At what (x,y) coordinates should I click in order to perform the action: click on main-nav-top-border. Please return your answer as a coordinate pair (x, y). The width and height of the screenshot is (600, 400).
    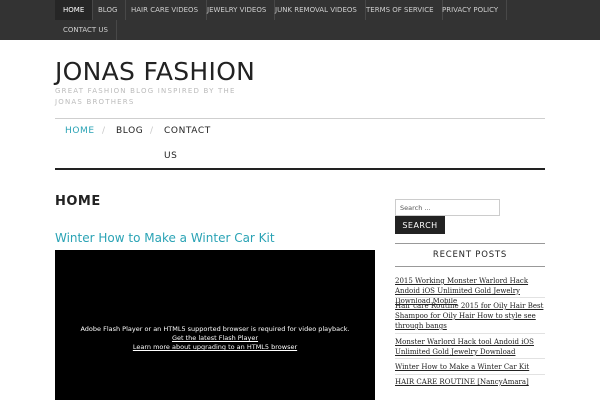
    Looking at the image, I should click on (300, 118).